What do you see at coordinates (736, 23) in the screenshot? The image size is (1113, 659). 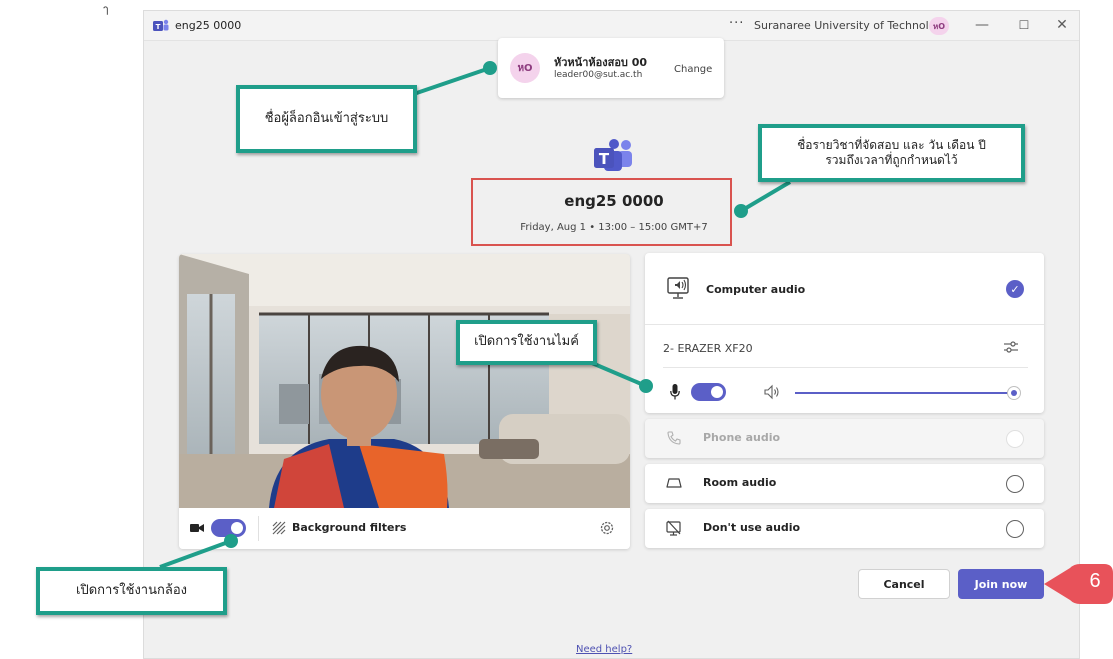 I see `more-options-icon: ···` at bounding box center [736, 23].